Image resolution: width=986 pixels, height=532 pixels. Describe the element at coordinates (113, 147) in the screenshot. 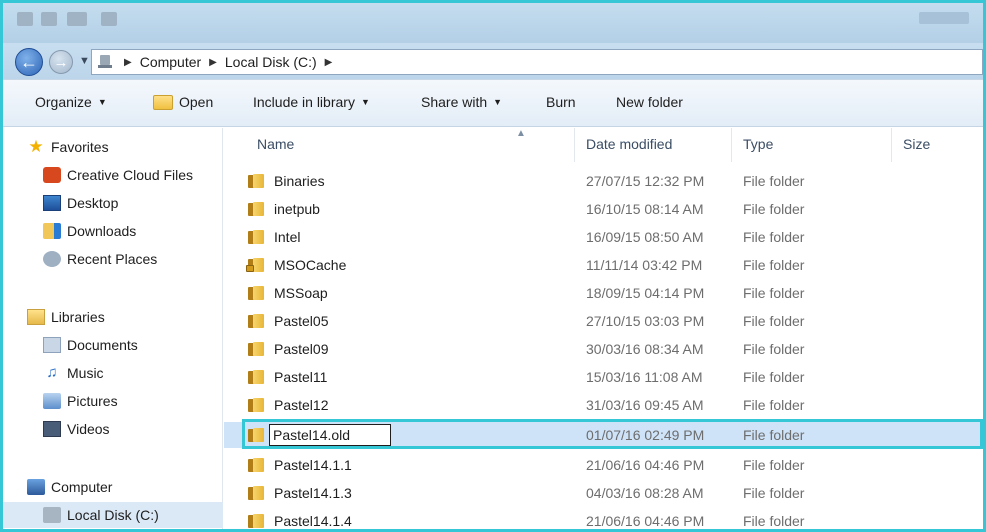

I see `nav-favorites: ★ Favorites` at that location.